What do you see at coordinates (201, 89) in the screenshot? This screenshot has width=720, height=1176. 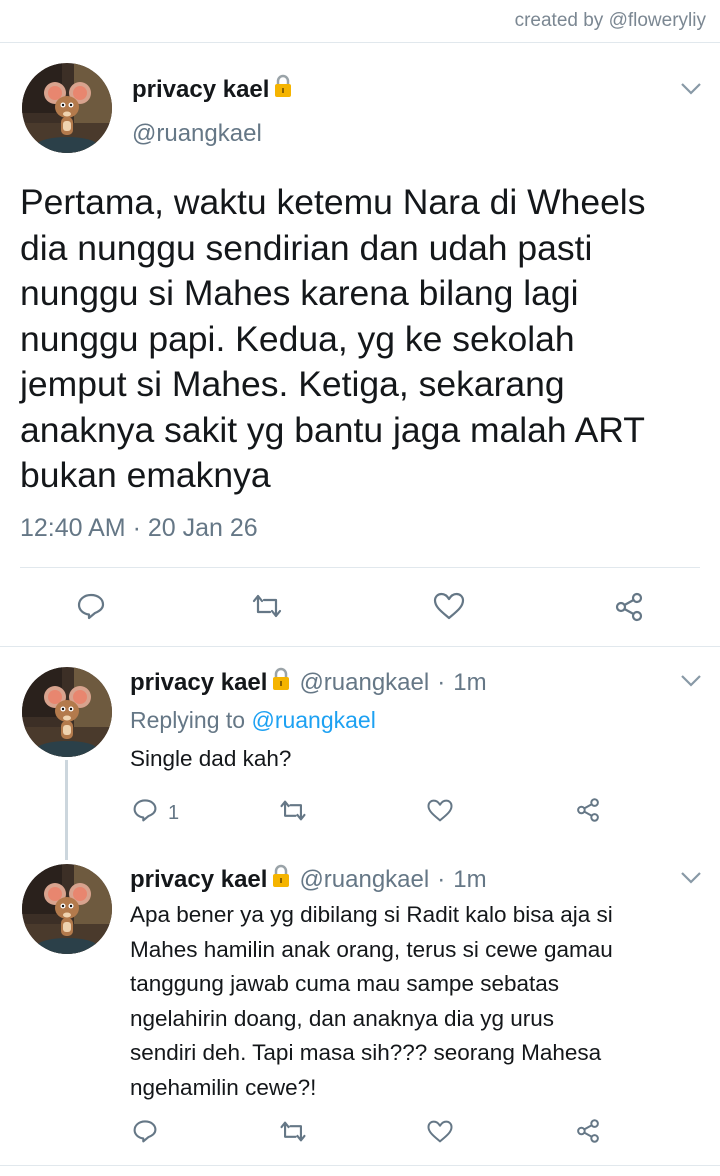 I see `display-name-text: privacy kael` at bounding box center [201, 89].